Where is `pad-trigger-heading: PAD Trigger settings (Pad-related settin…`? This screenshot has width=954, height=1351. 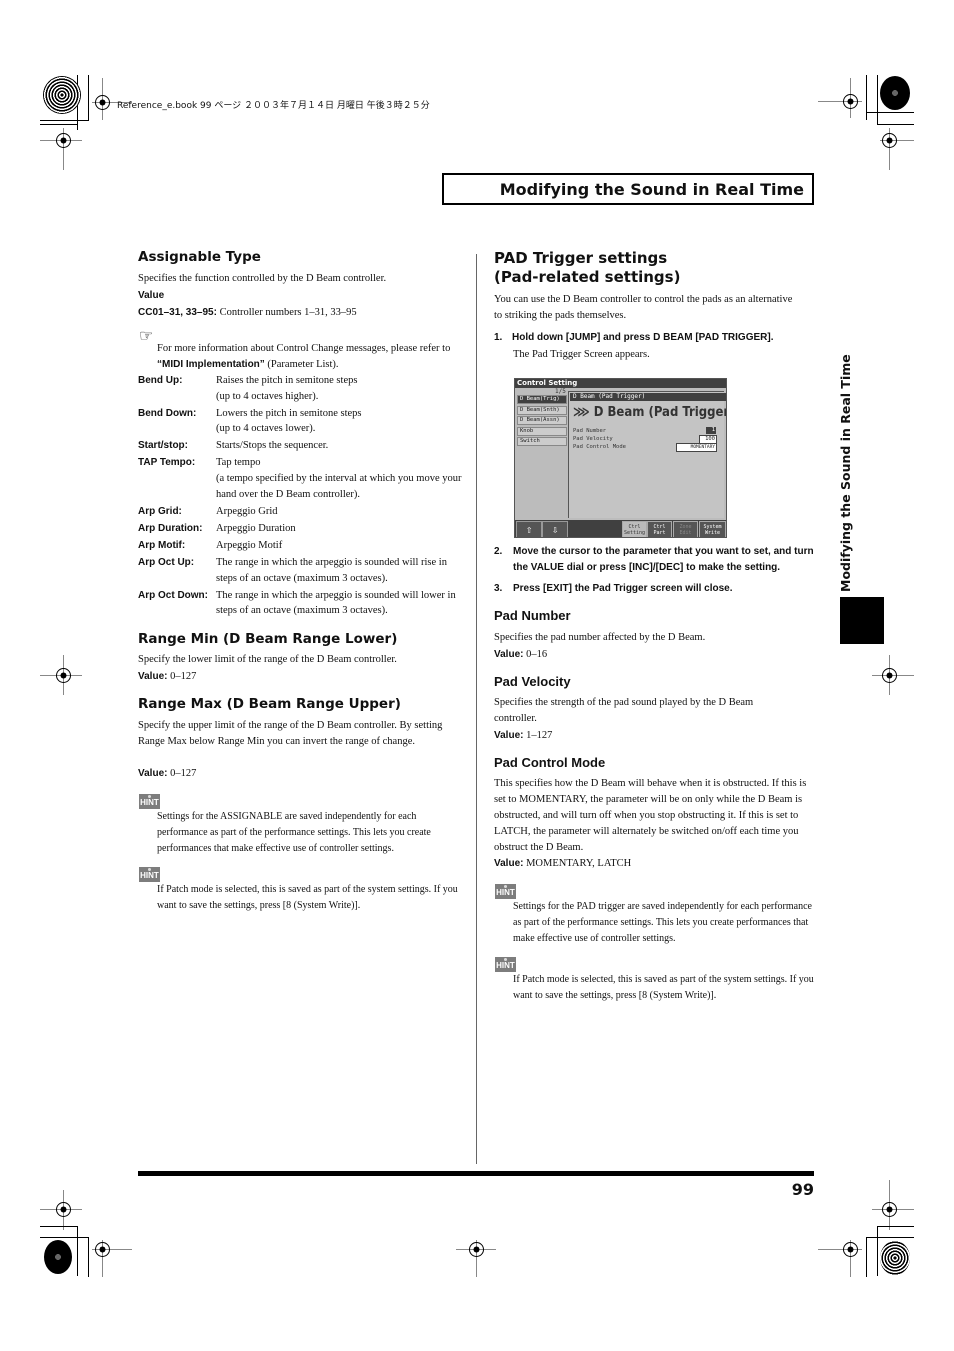
pad-trigger-heading: PAD Trigger settings (Pad-related settin… is located at coordinates (587, 268).